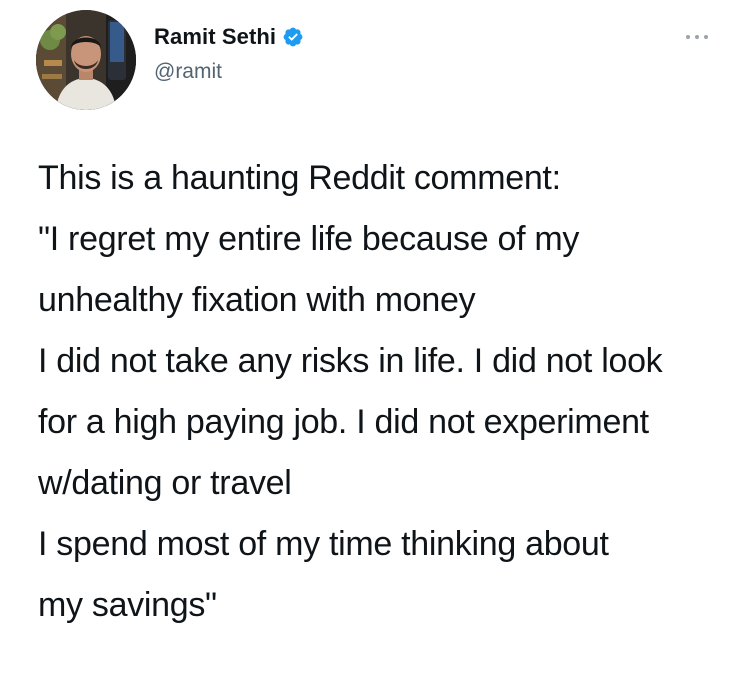 This screenshot has width=750, height=677. I want to click on tweet-paragraph: This is a haunting Reddit comment:, so click(299, 178).